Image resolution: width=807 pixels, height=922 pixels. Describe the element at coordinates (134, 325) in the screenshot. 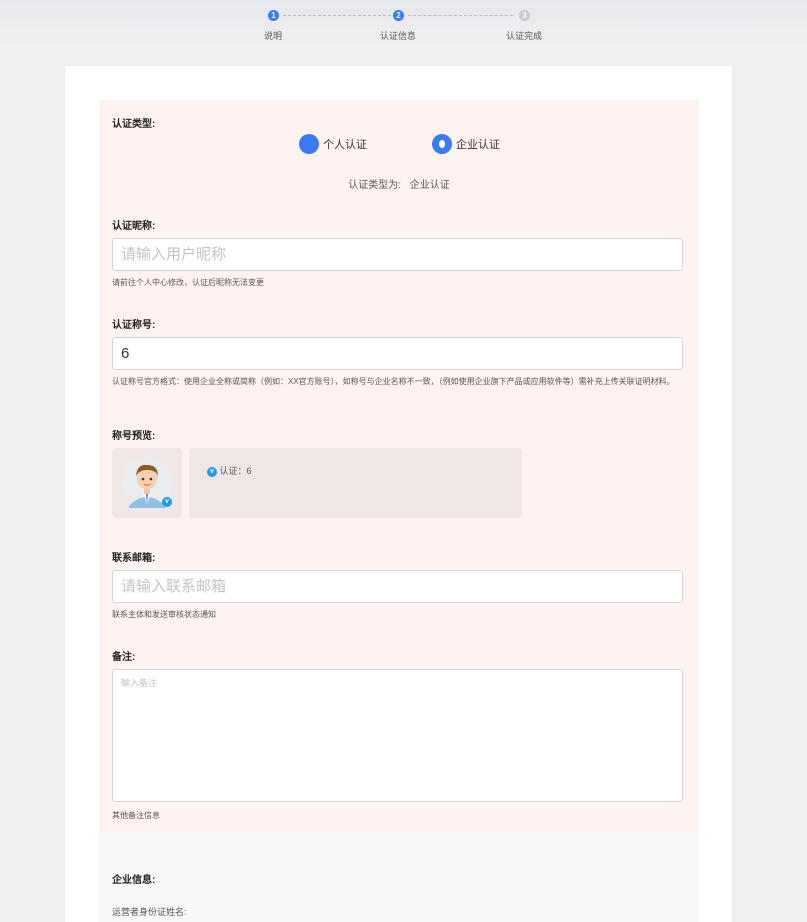

I see `title-label: 认证称号:` at that location.